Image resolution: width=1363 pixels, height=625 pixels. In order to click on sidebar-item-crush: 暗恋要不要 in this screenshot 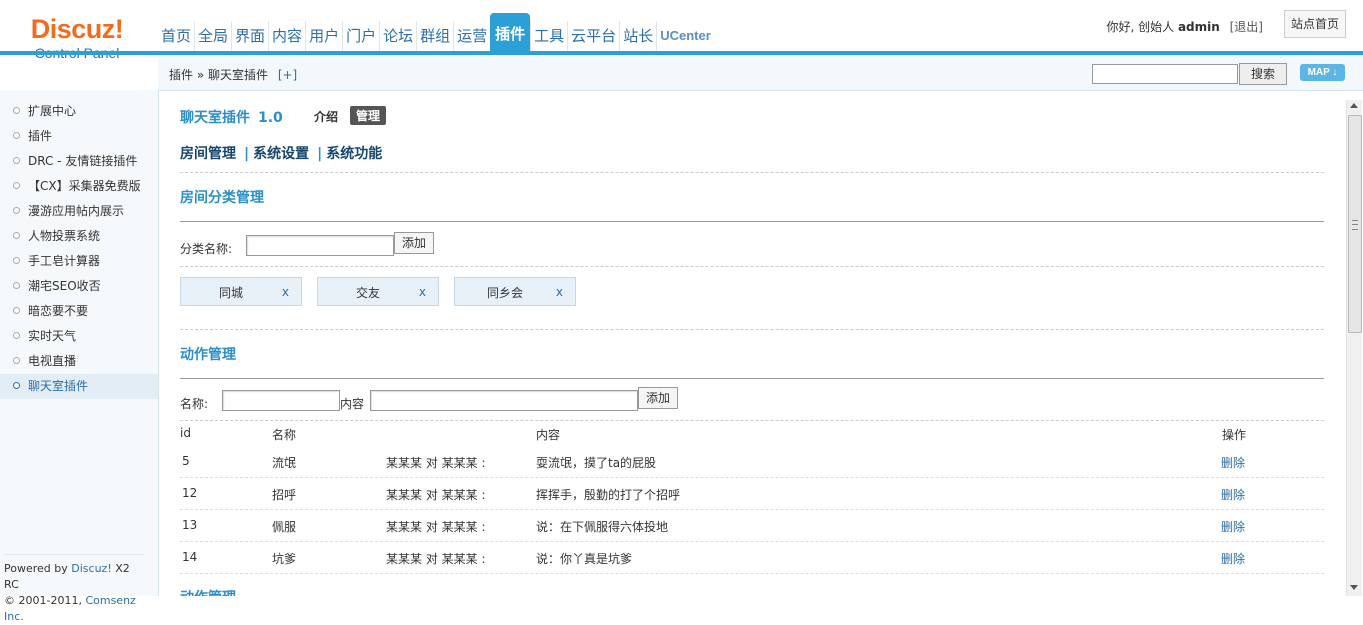, I will do `click(79, 311)`.